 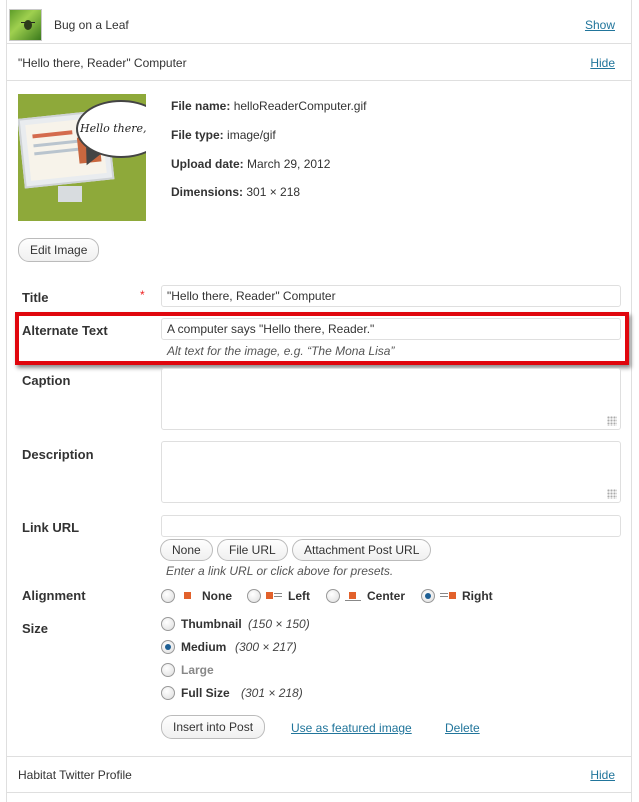 What do you see at coordinates (274, 596) in the screenshot?
I see `align-left-icon` at bounding box center [274, 596].